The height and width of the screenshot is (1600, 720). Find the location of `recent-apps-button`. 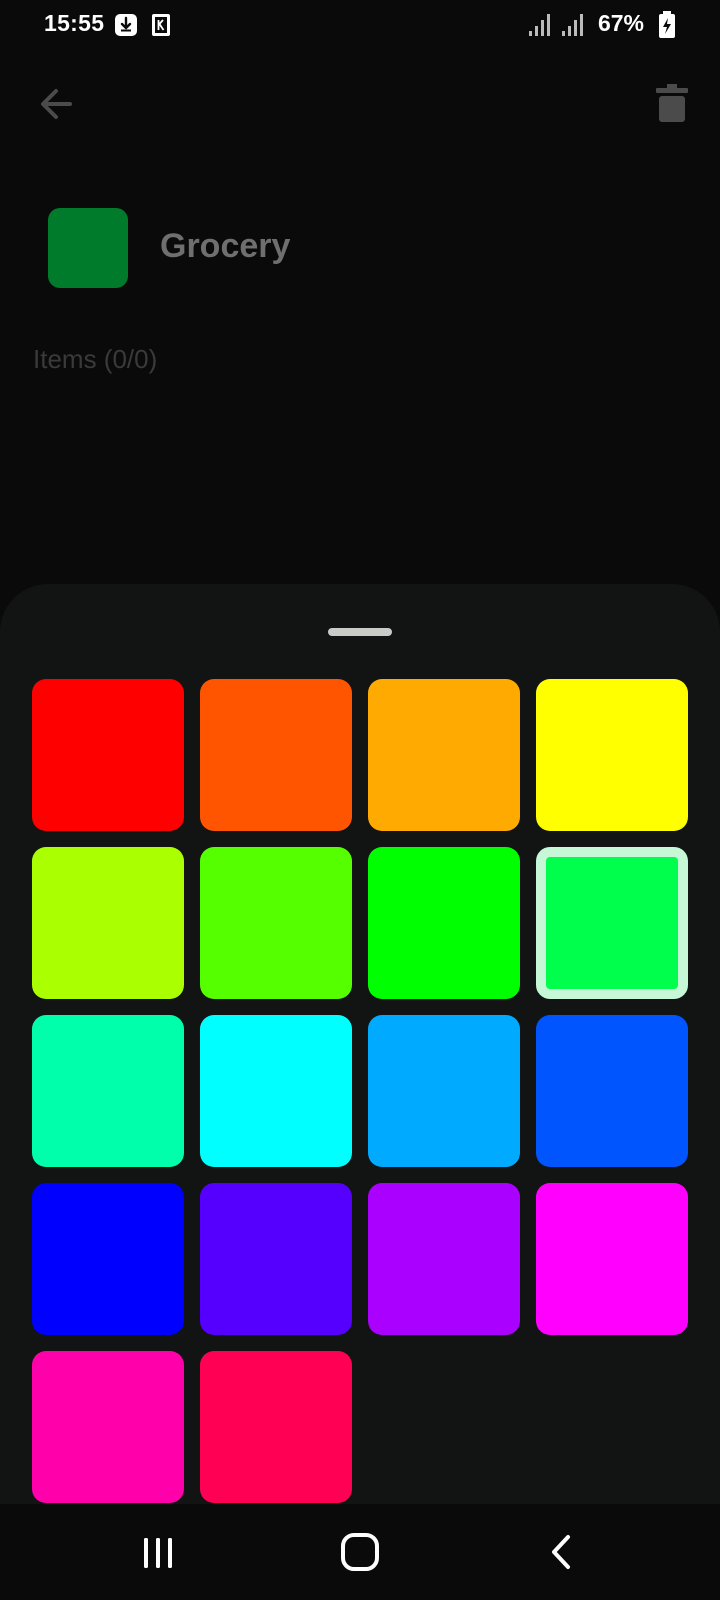

recent-apps-button is located at coordinates (158, 1552).